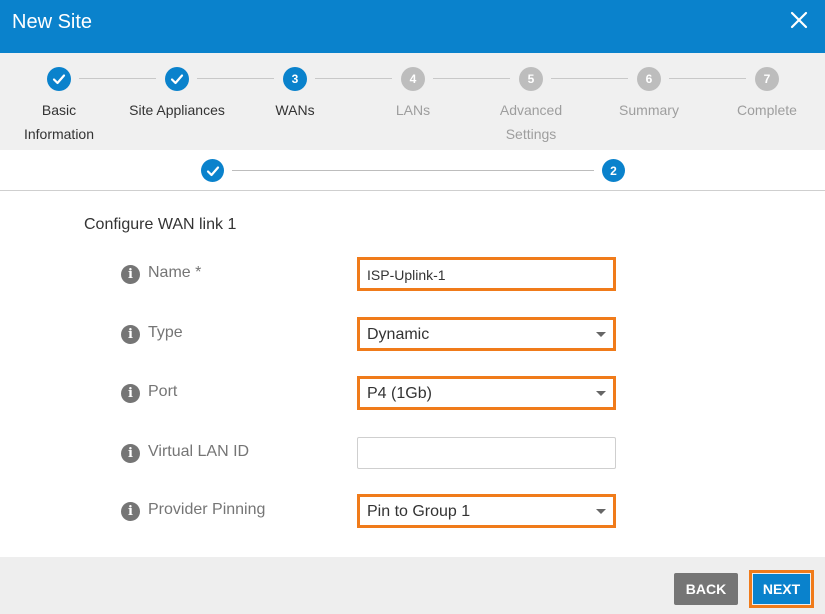 This screenshot has width=825, height=614. I want to click on step-advanced-settings: 5 Advanced Settings, so click(531, 106).